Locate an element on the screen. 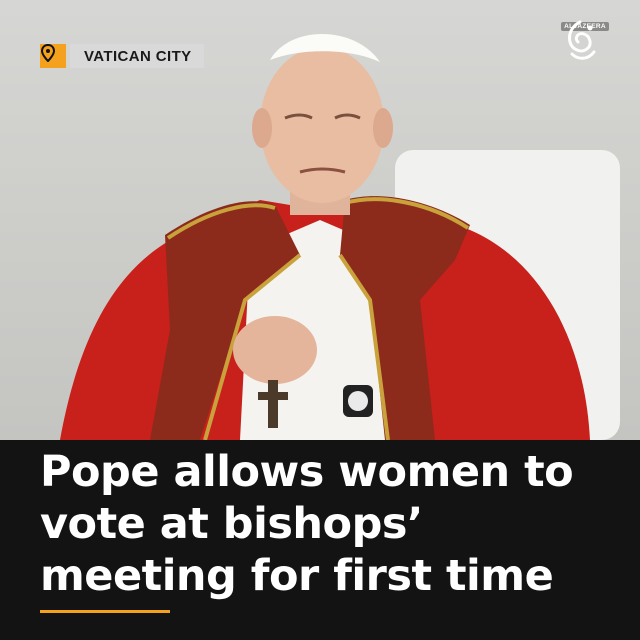 The image size is (640, 640). ear-right is located at coordinates (383, 128).